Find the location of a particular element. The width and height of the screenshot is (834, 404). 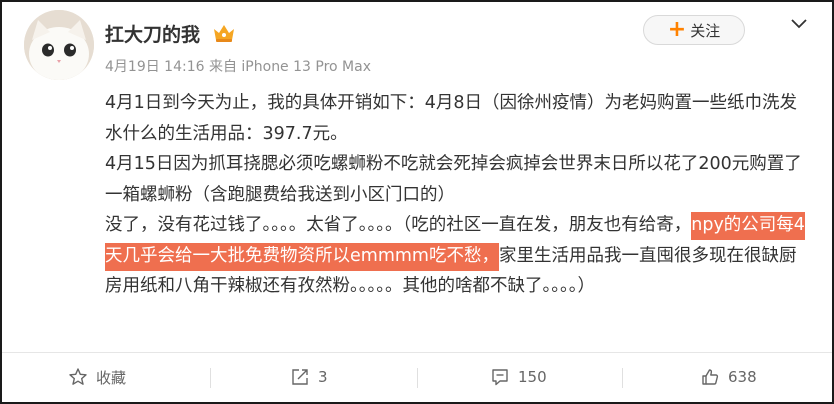

comment-button: 150 is located at coordinates (518, 377).